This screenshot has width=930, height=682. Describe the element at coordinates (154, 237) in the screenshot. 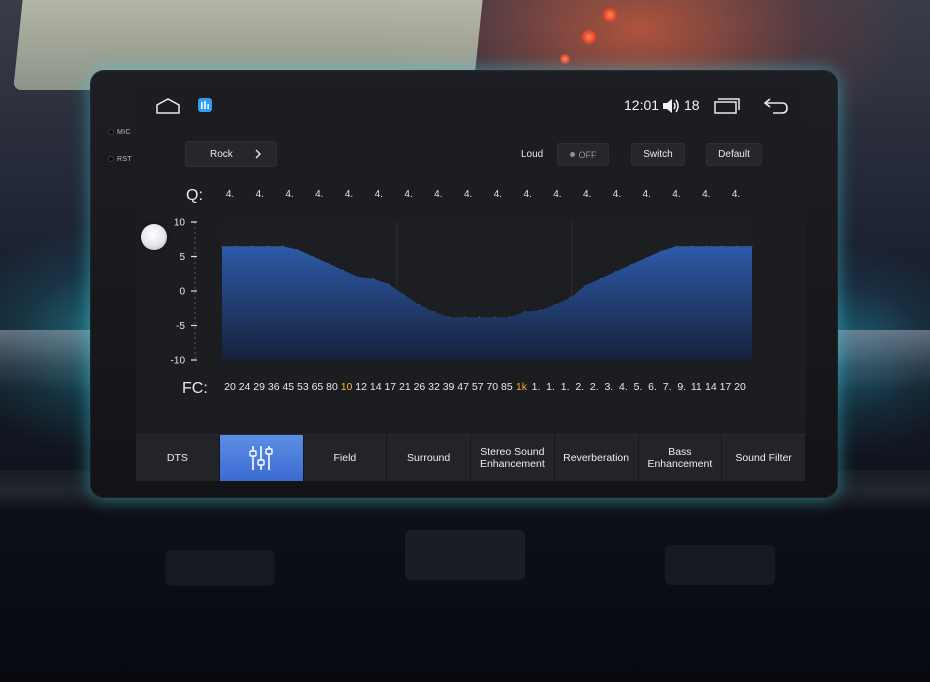

I see `slider-handle` at that location.